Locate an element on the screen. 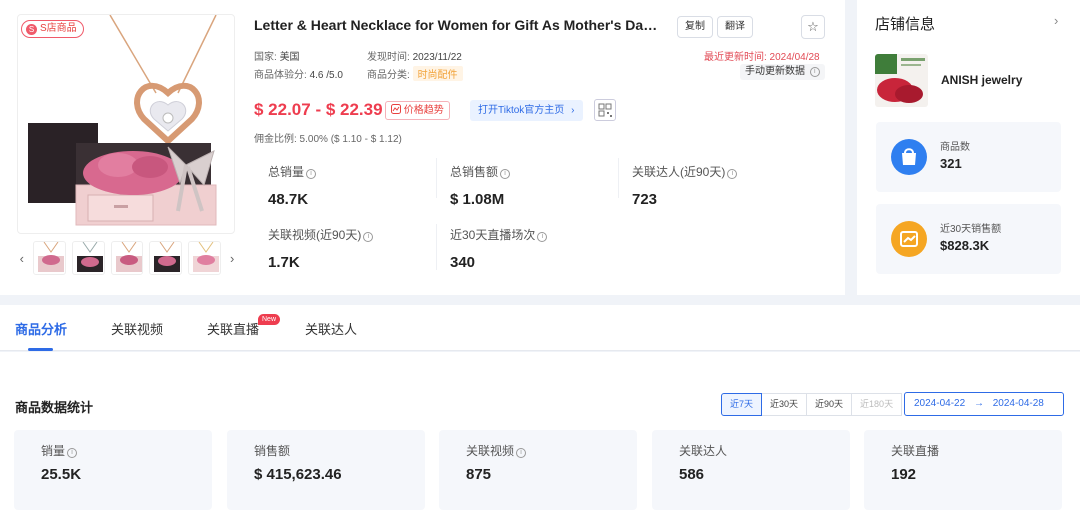 The width and height of the screenshot is (1080, 532). data-card-value: 586 is located at coordinates (692, 474).